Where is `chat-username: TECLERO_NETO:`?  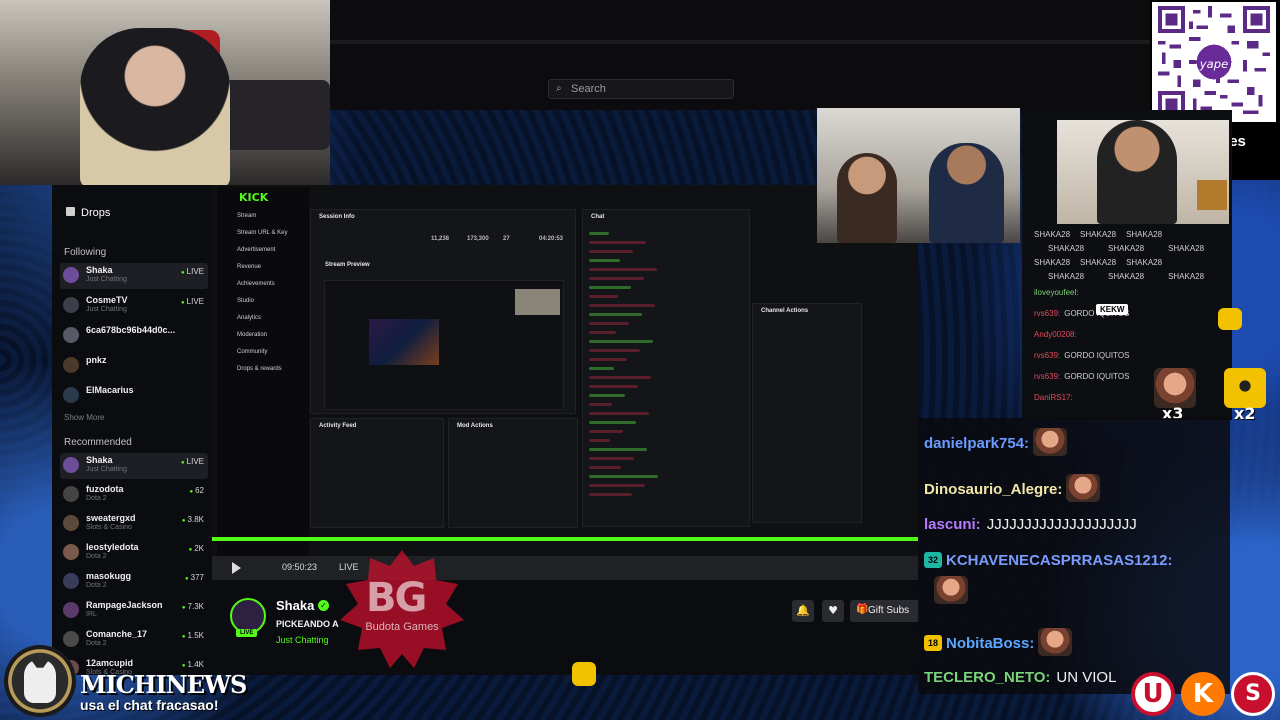 chat-username: TECLERO_NETO: is located at coordinates (987, 677).